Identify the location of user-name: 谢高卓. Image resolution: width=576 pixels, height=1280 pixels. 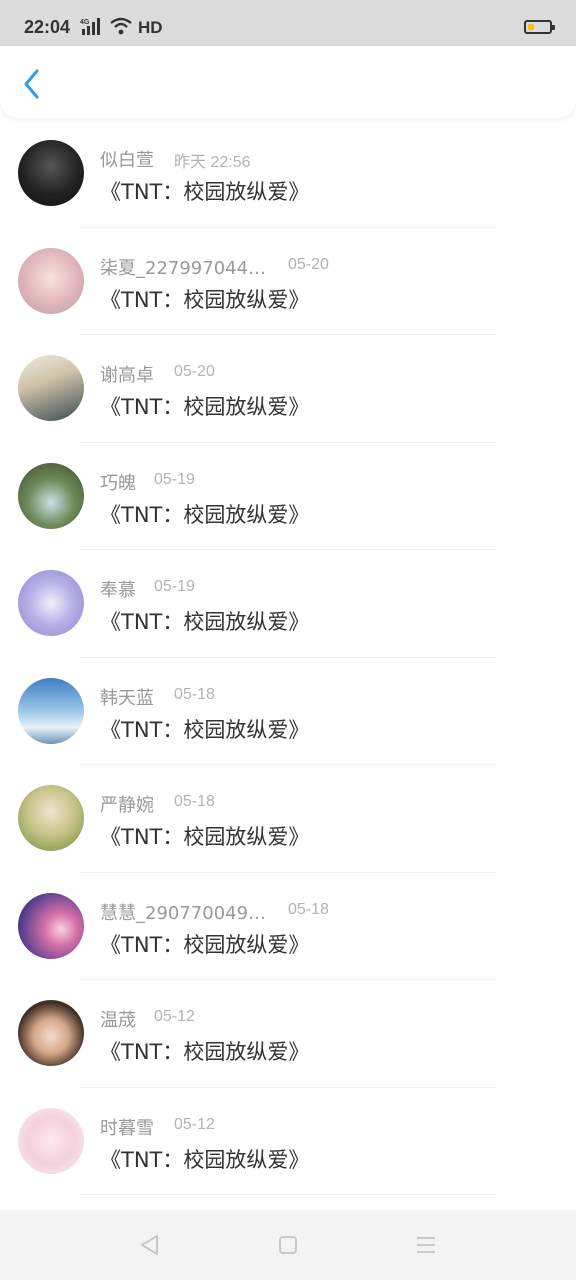
(127, 375).